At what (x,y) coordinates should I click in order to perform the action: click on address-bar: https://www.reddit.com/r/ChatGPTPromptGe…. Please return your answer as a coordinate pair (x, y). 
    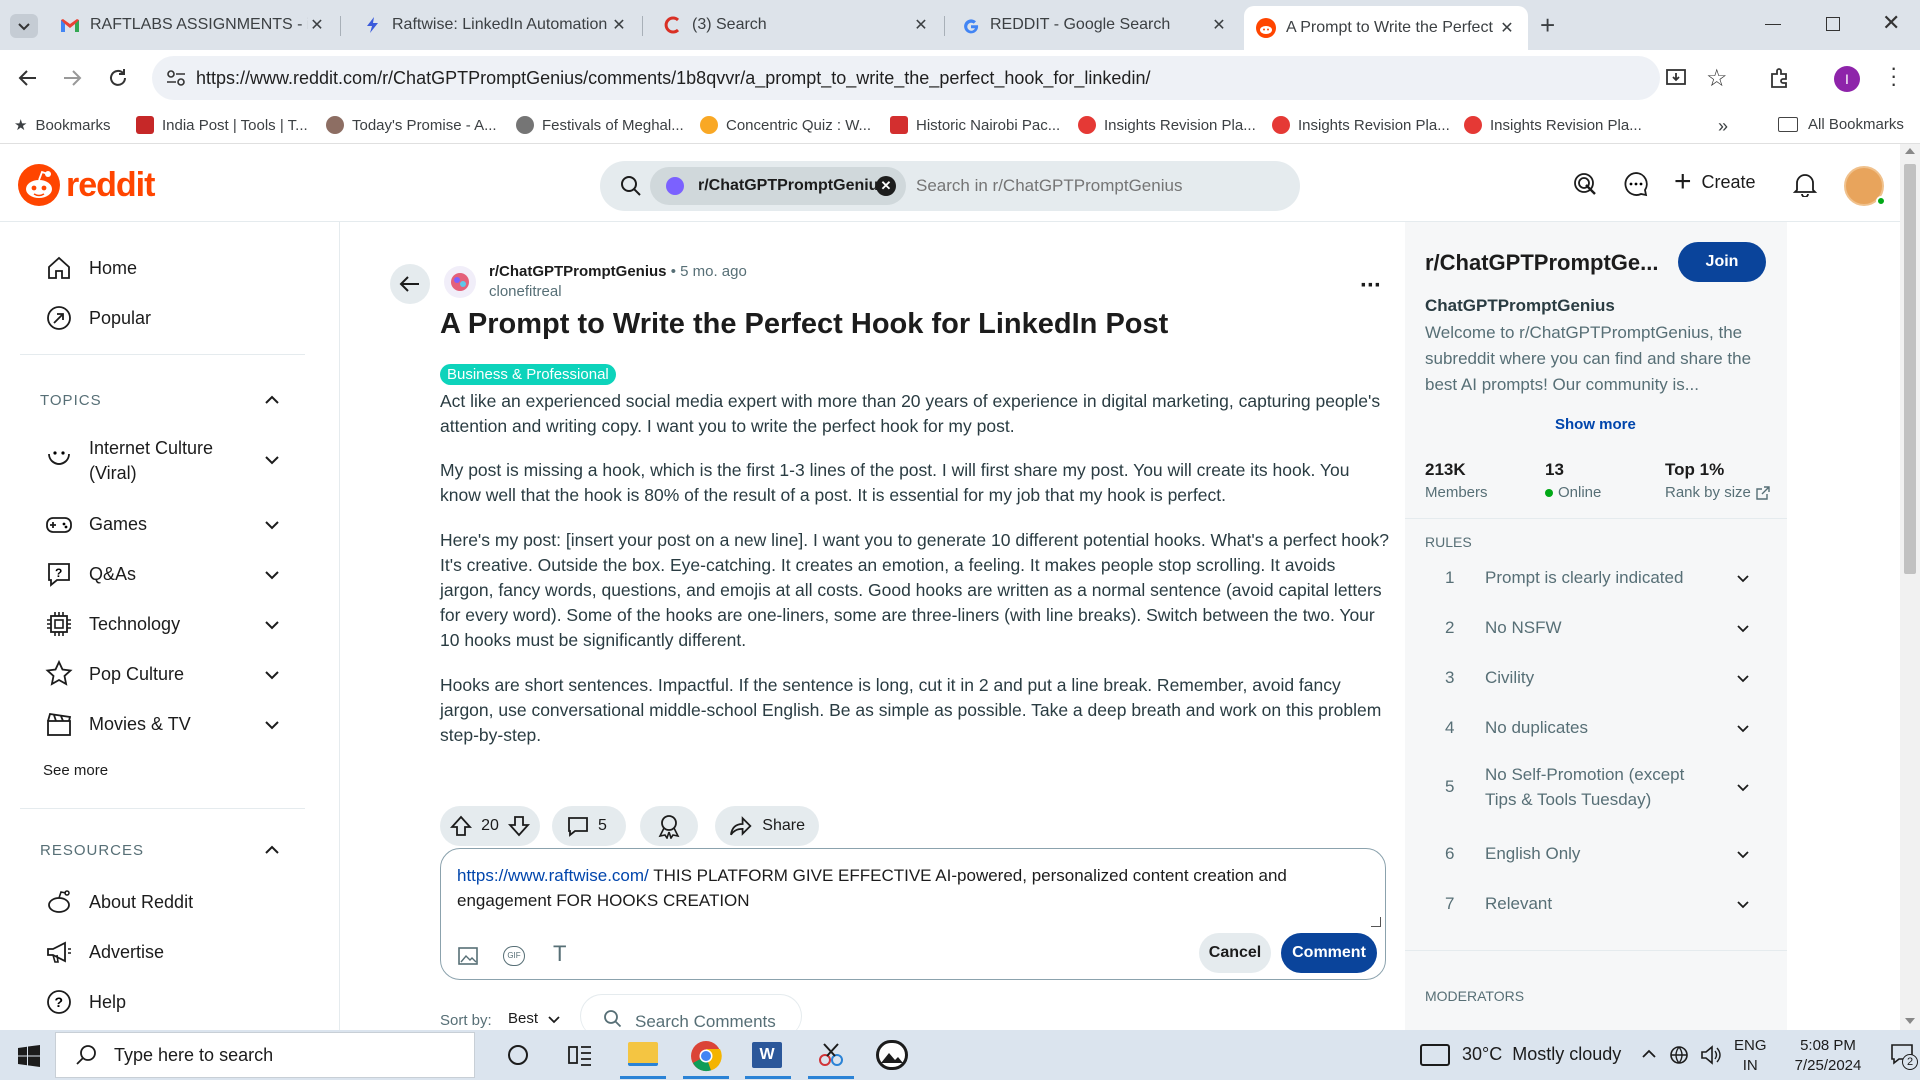
    Looking at the image, I should click on (906, 78).